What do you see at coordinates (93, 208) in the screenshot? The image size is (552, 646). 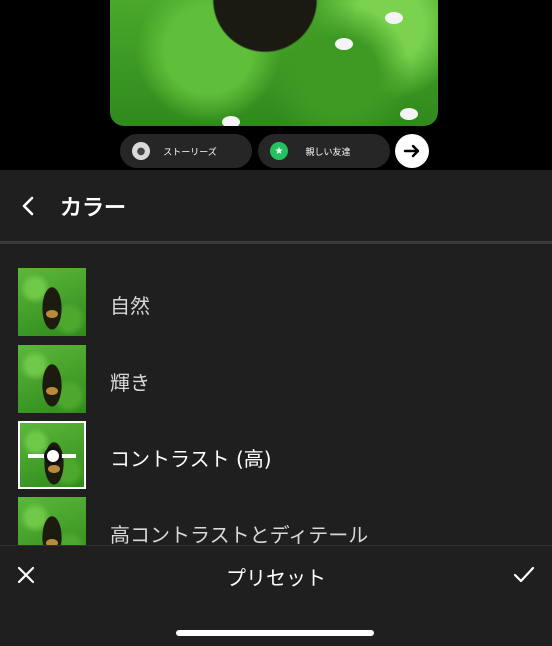 I see `panel-title: カラー` at bounding box center [93, 208].